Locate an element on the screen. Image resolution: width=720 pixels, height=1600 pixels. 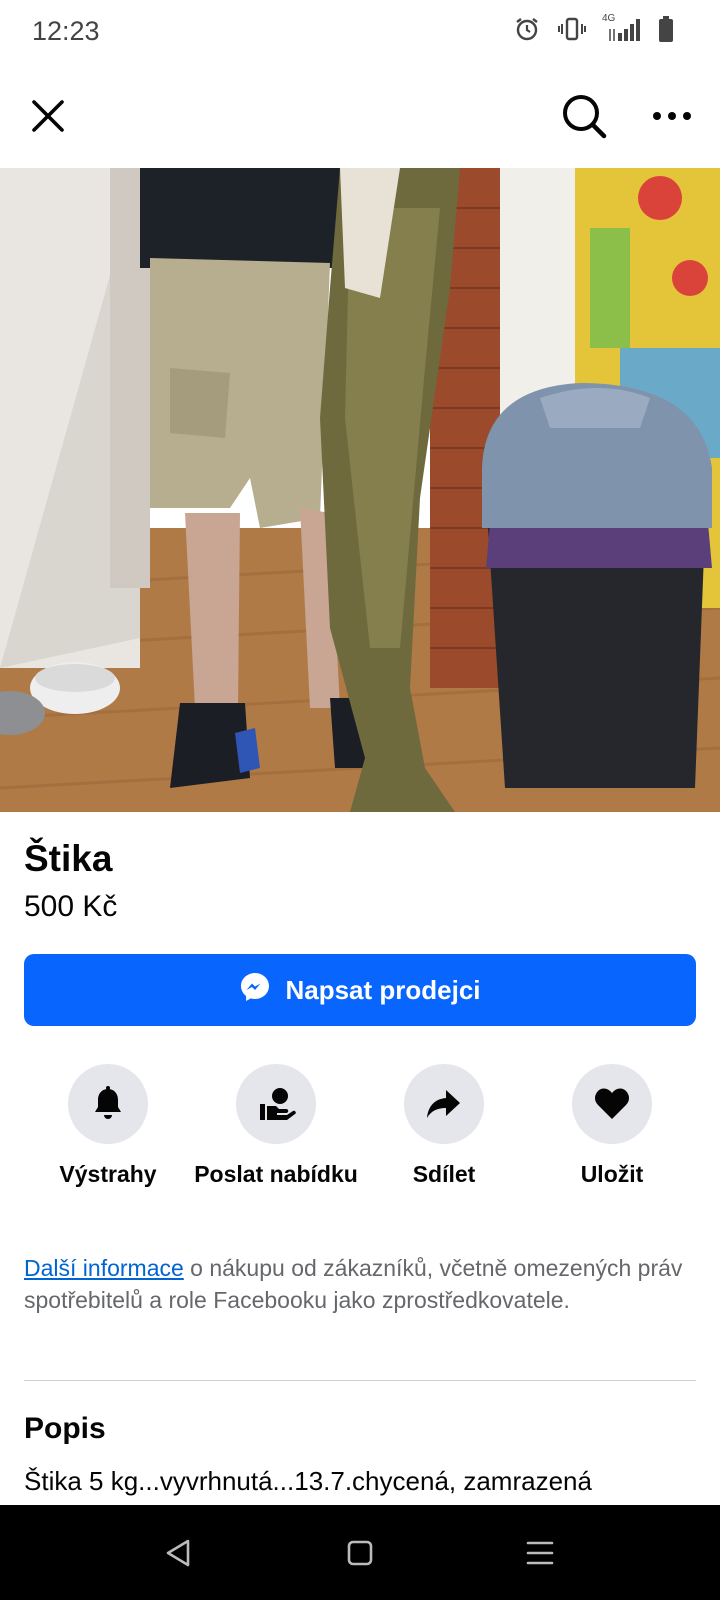
share-button: Sdílet is located at coordinates (444, 1127).